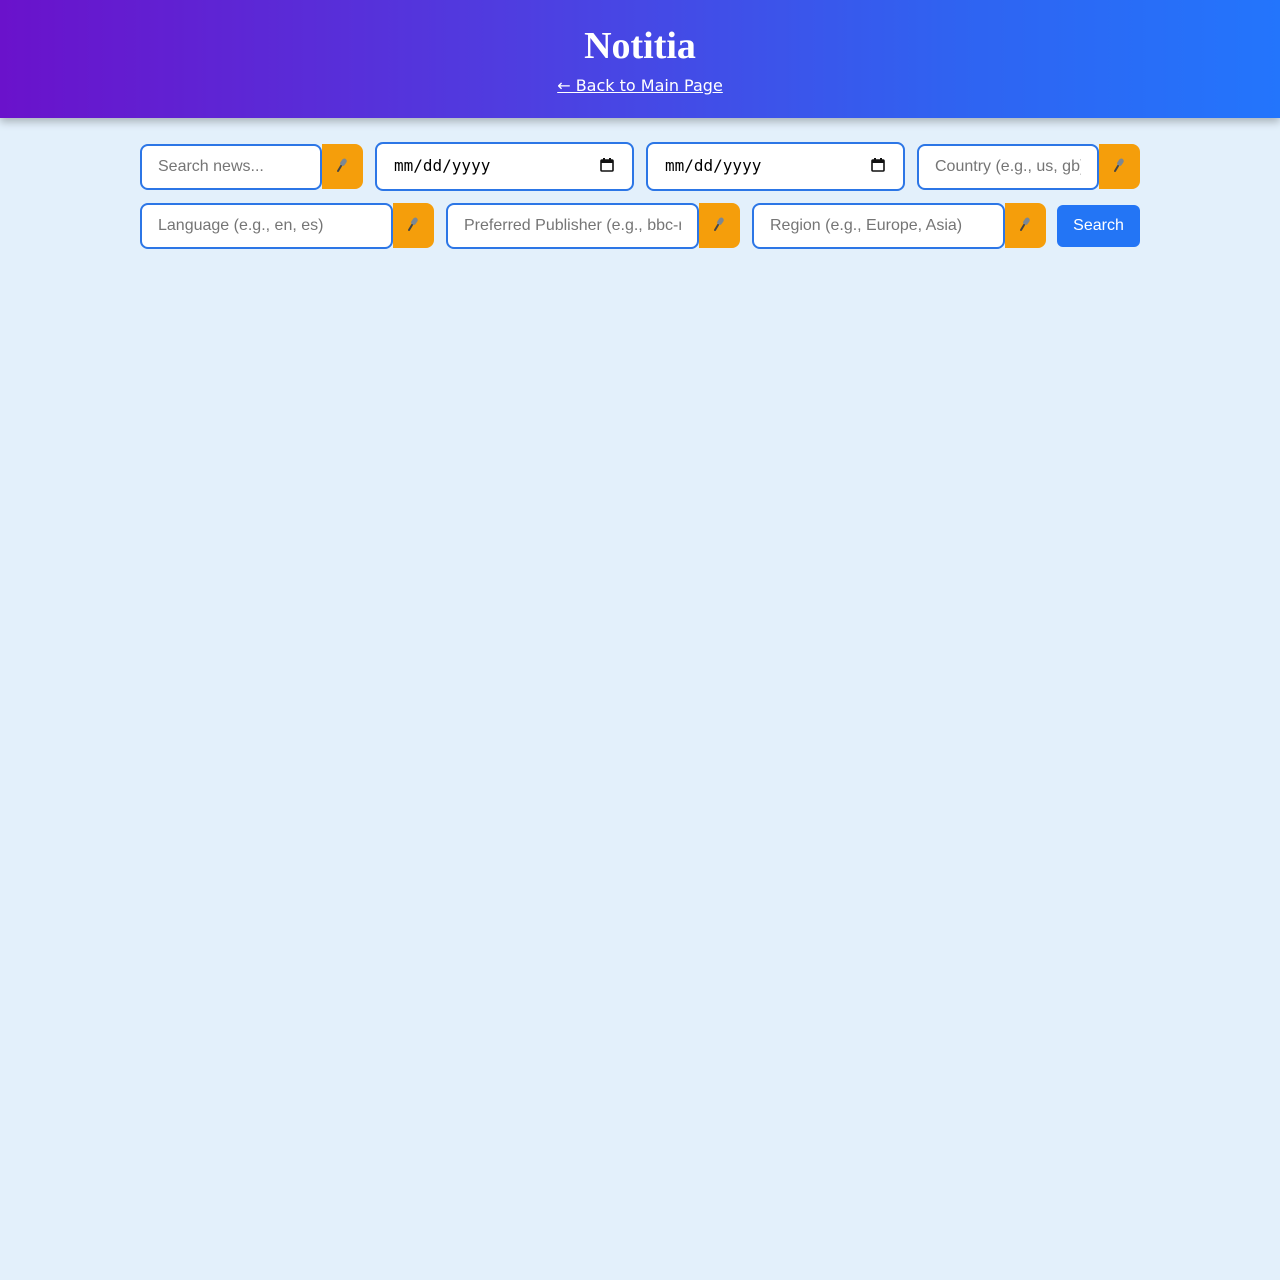 The height and width of the screenshot is (1280, 1280). Describe the element at coordinates (878, 226) in the screenshot. I see `region-input` at that location.